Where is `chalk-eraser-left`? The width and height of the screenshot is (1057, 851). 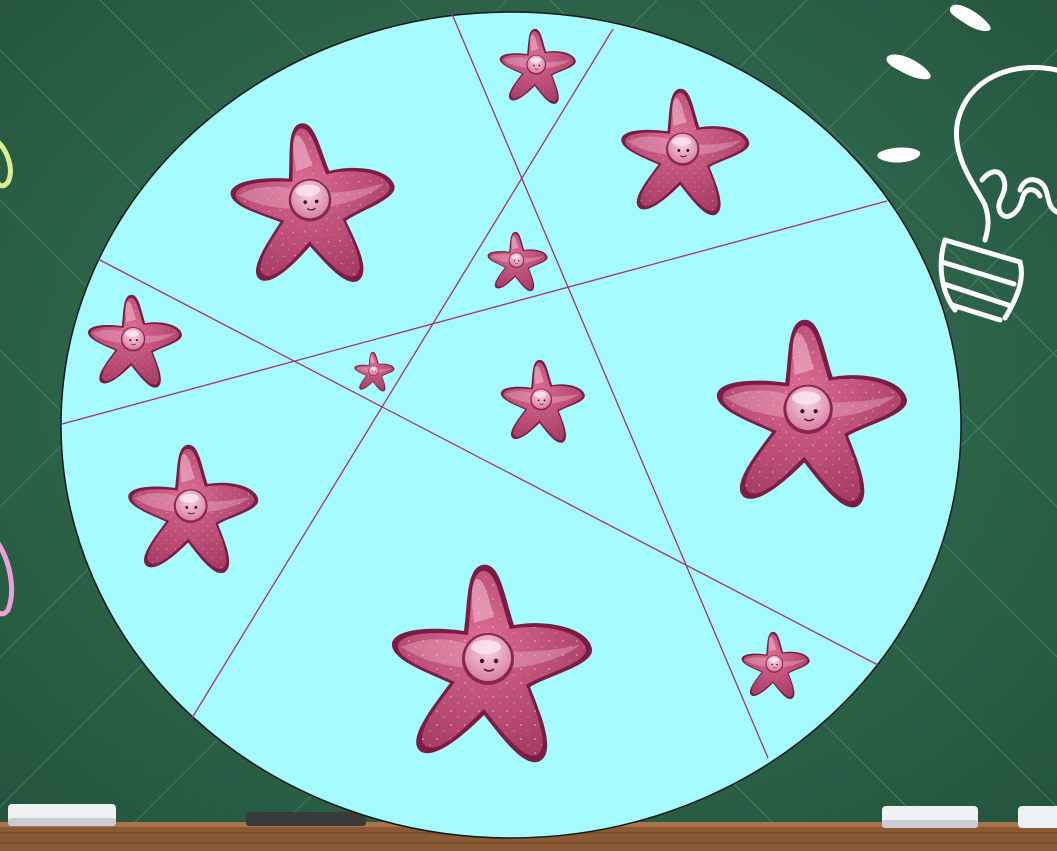
chalk-eraser-left is located at coordinates (62, 815).